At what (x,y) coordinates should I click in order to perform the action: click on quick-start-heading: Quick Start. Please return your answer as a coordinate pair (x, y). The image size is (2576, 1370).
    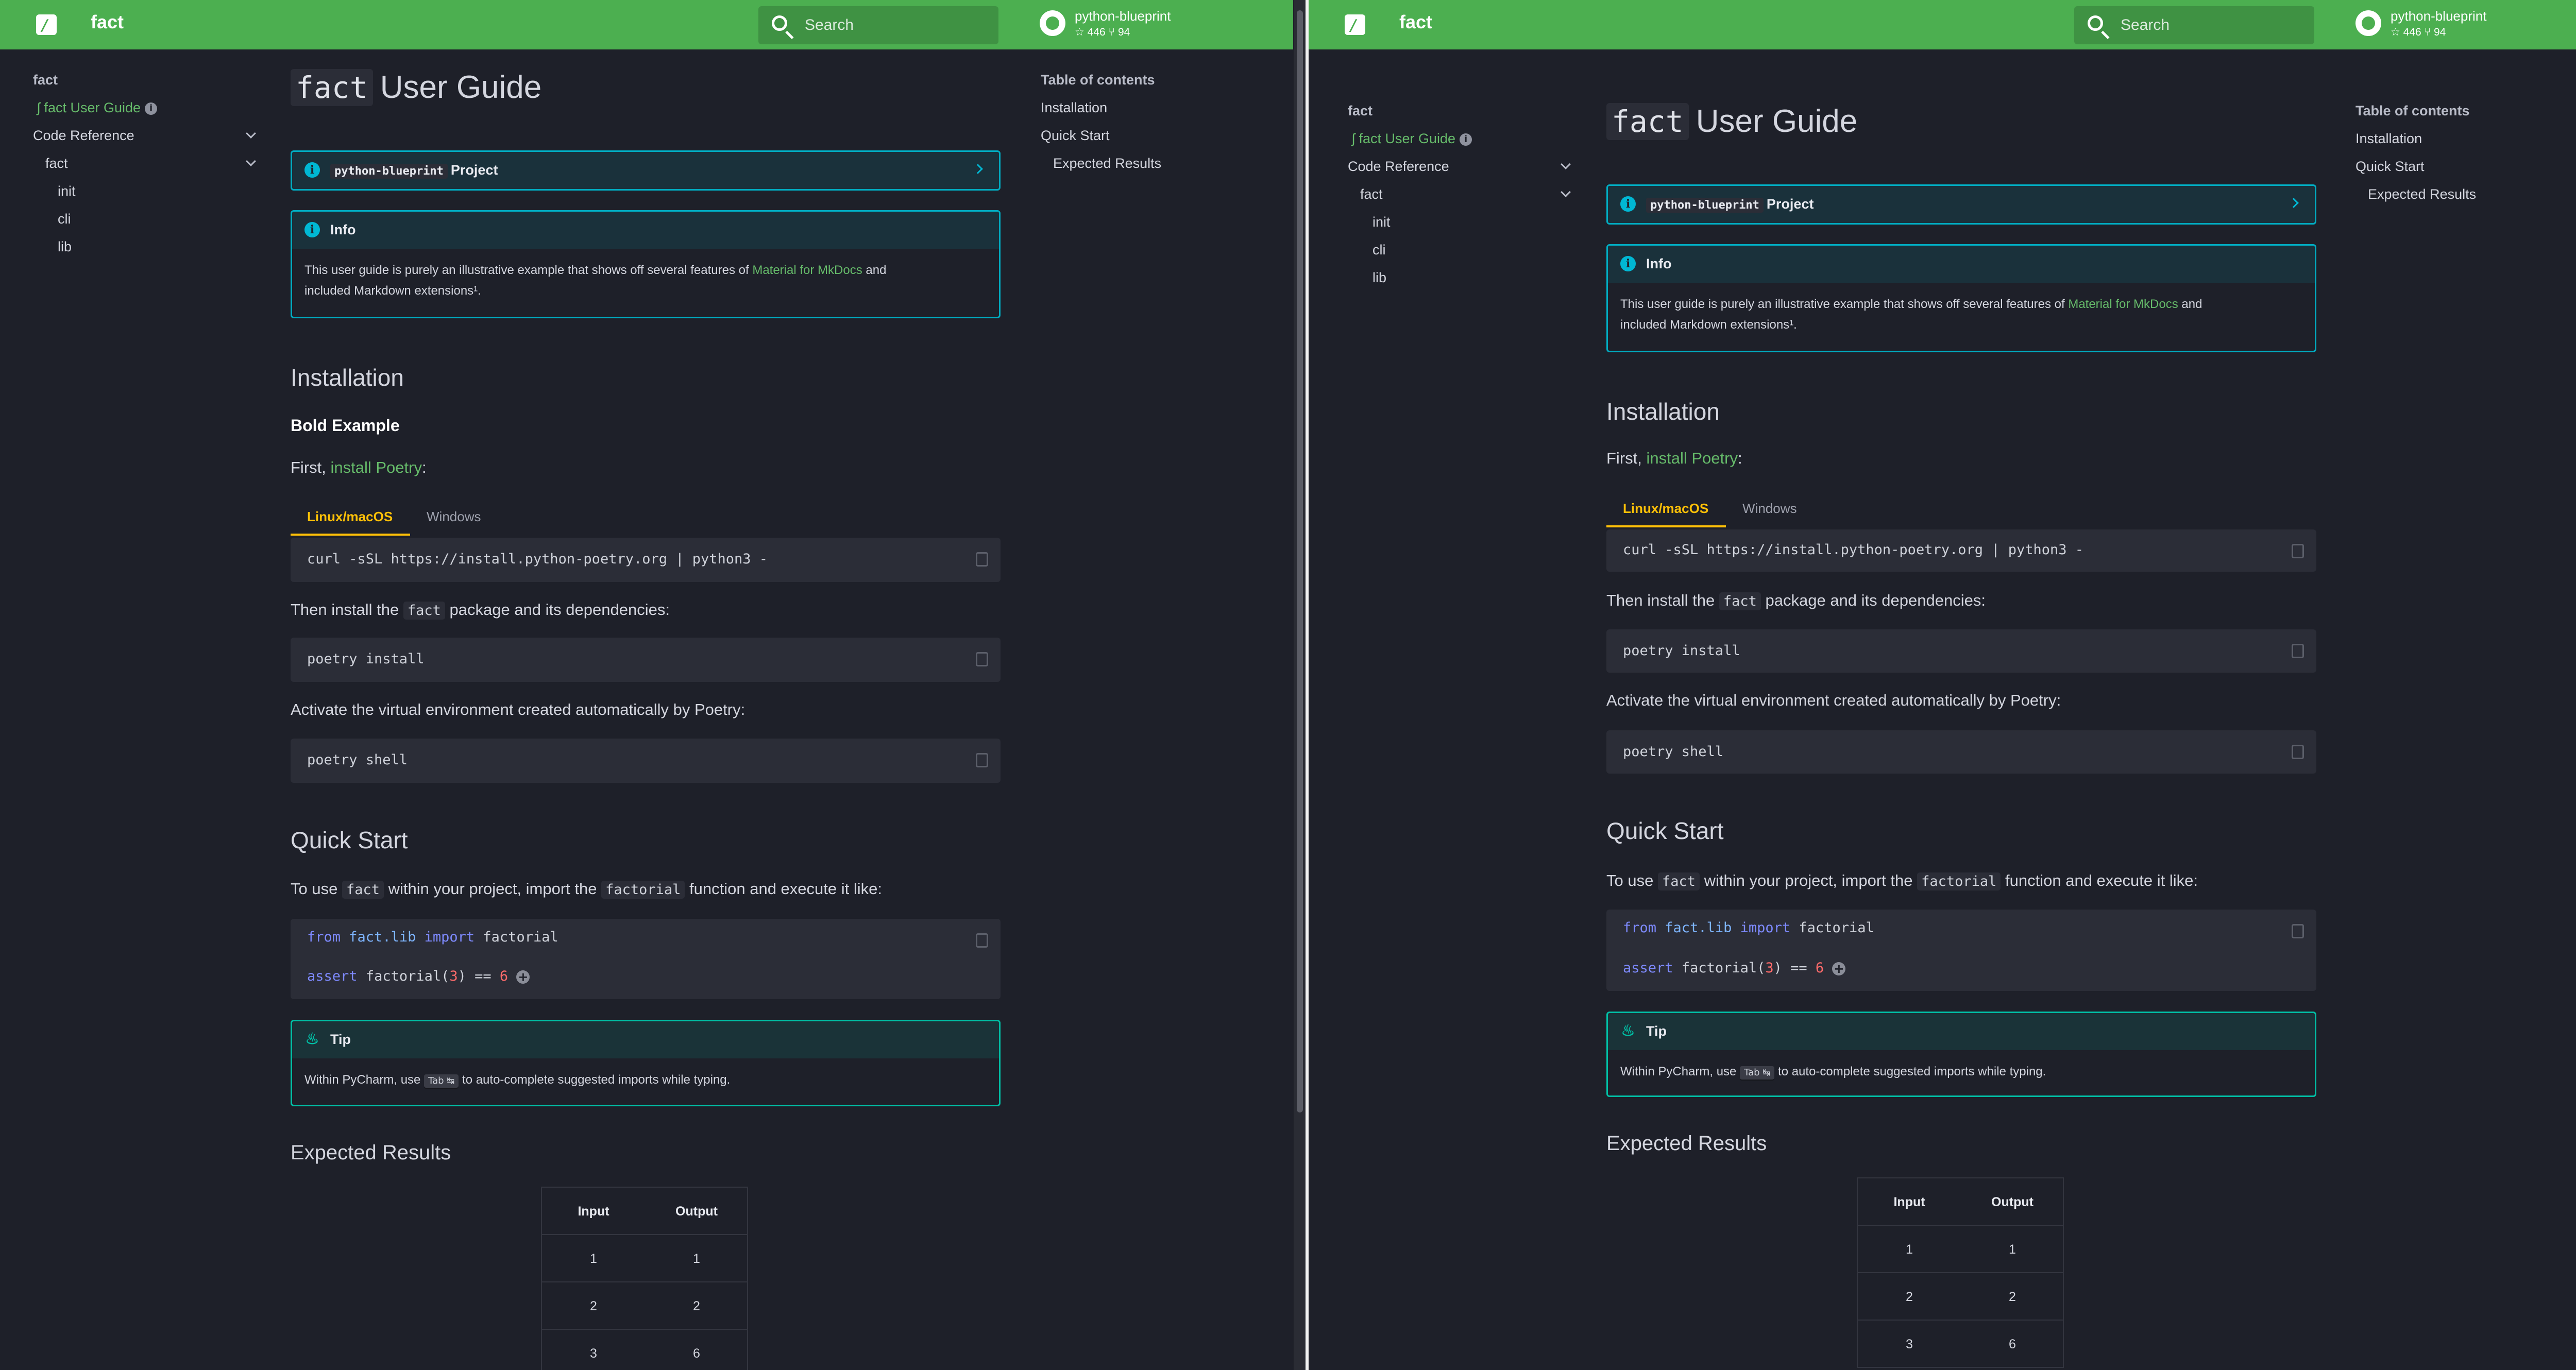
    Looking at the image, I should click on (1665, 830).